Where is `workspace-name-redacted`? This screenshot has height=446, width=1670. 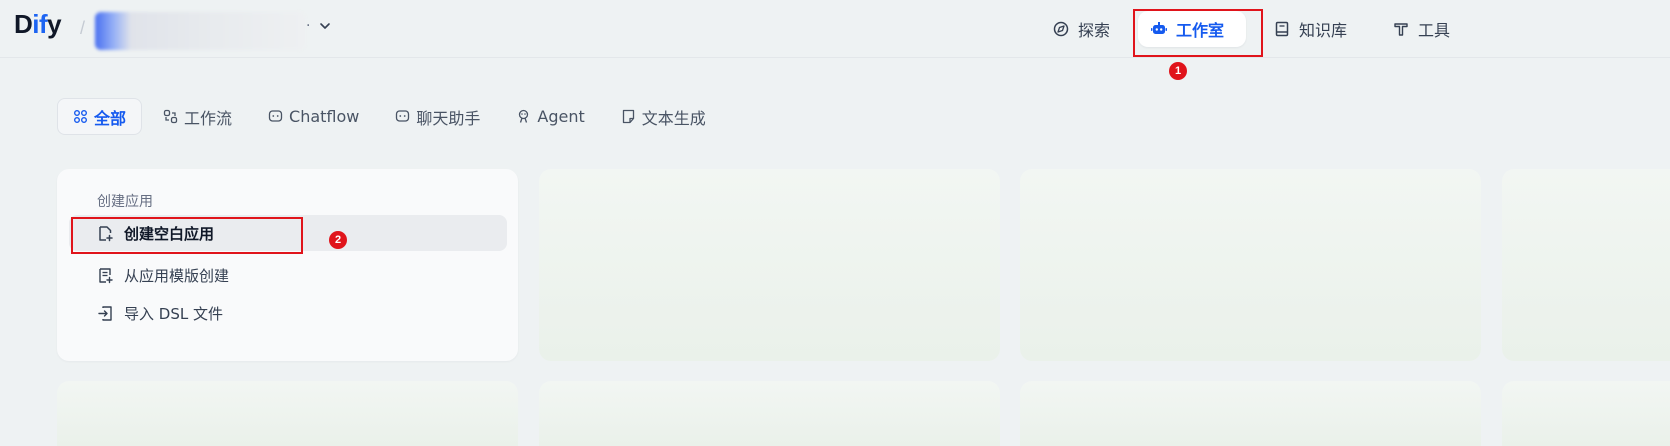 workspace-name-redacted is located at coordinates (200, 31).